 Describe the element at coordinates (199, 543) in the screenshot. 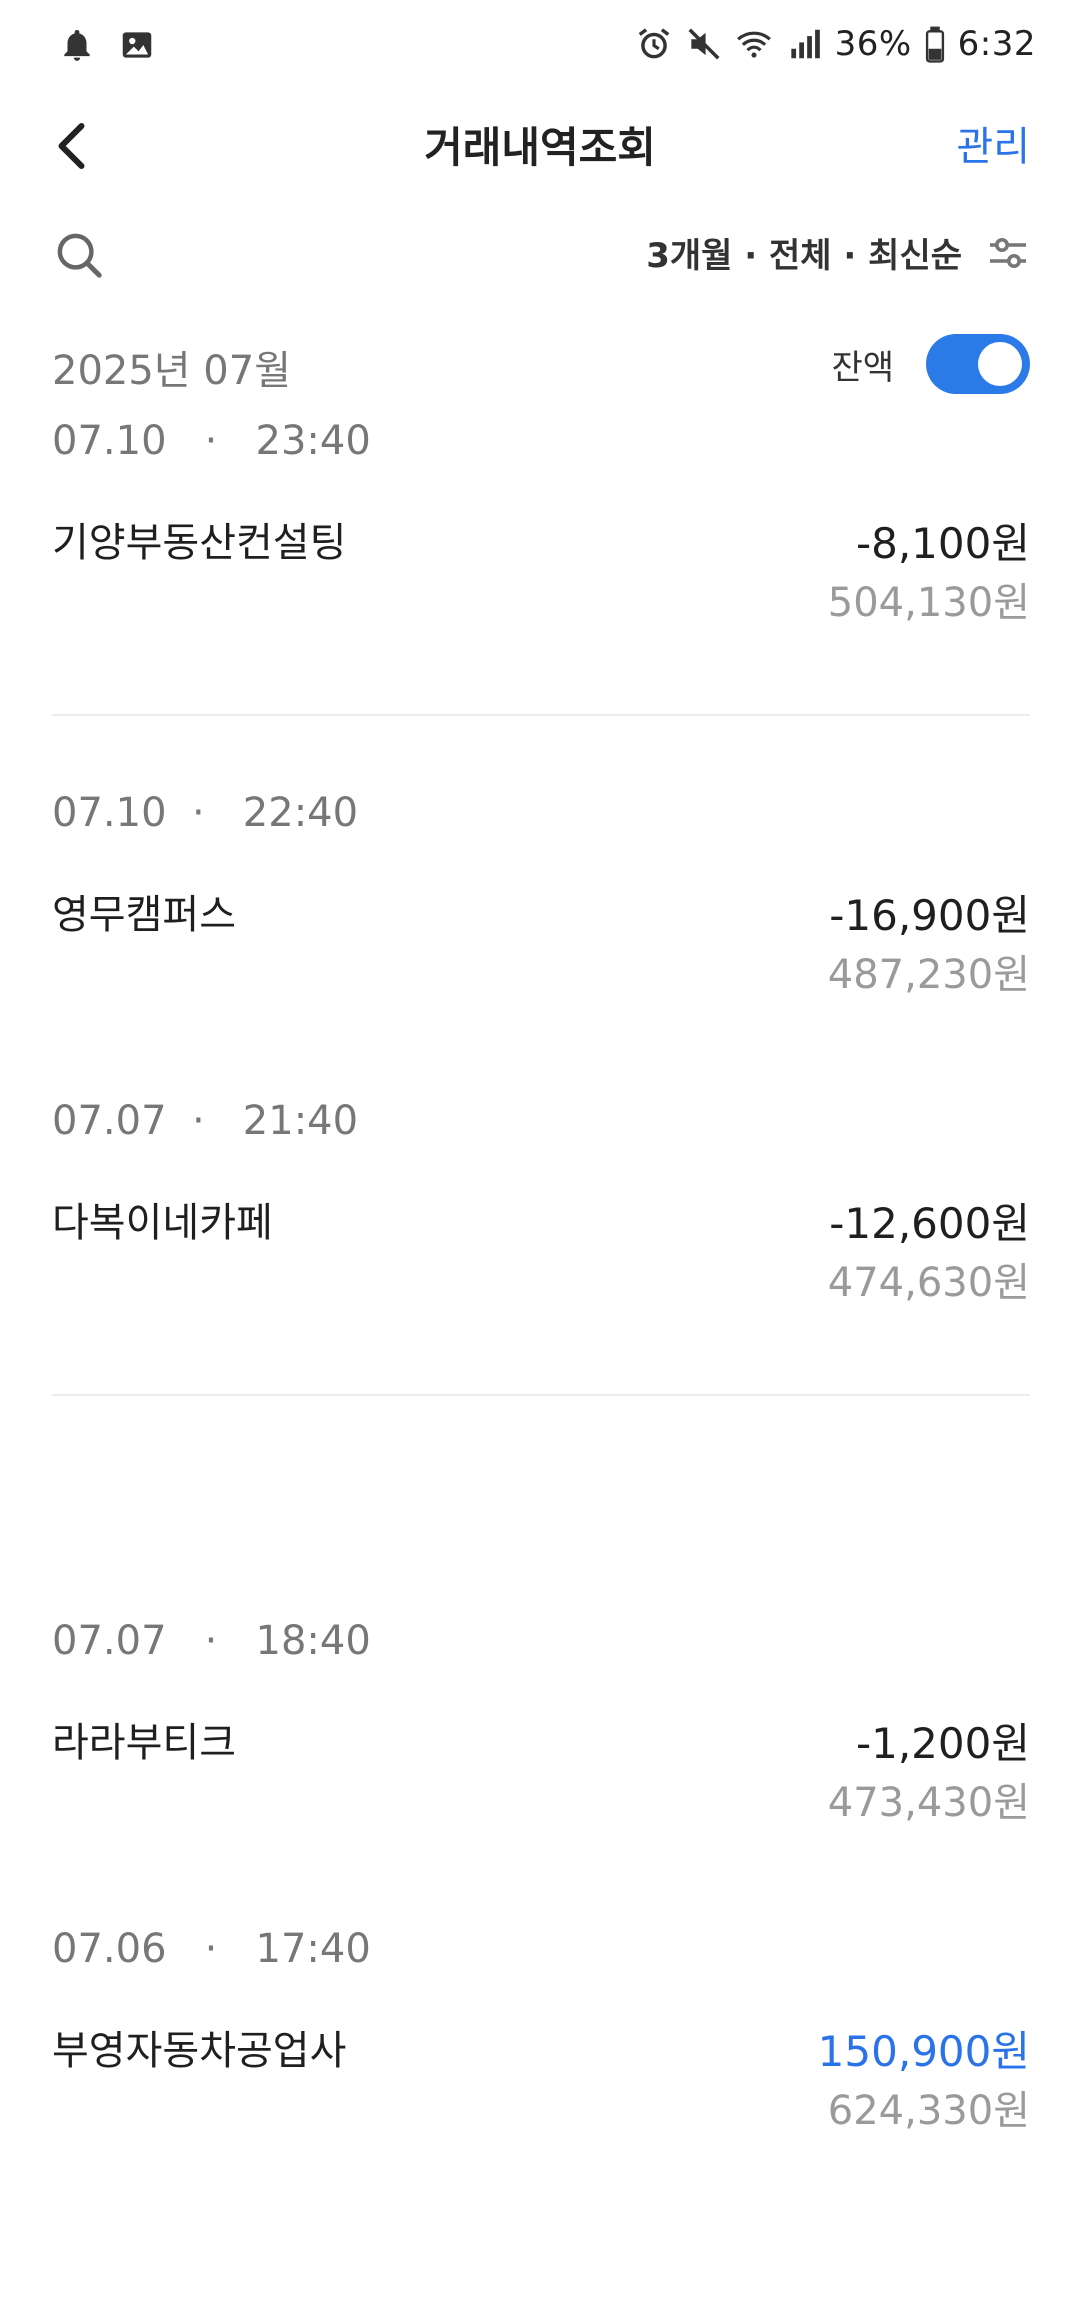

I see `transaction-merchant: 기양부동산컨설팅` at that location.